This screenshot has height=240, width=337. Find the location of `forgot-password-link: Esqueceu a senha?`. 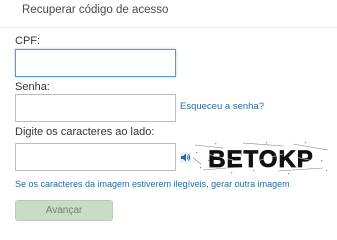

forgot-password-link: Esqueceu a senha? is located at coordinates (222, 106).